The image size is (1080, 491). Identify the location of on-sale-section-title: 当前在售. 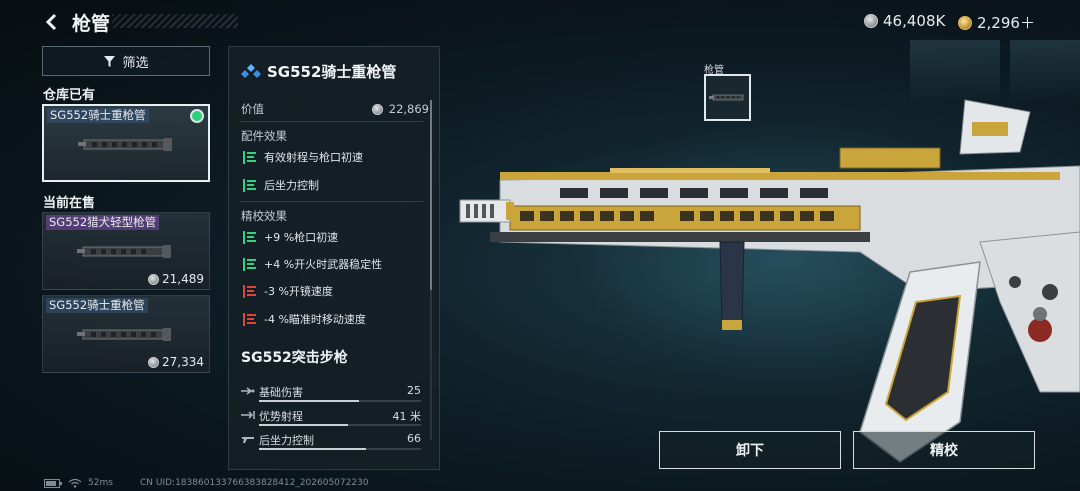
(69, 203).